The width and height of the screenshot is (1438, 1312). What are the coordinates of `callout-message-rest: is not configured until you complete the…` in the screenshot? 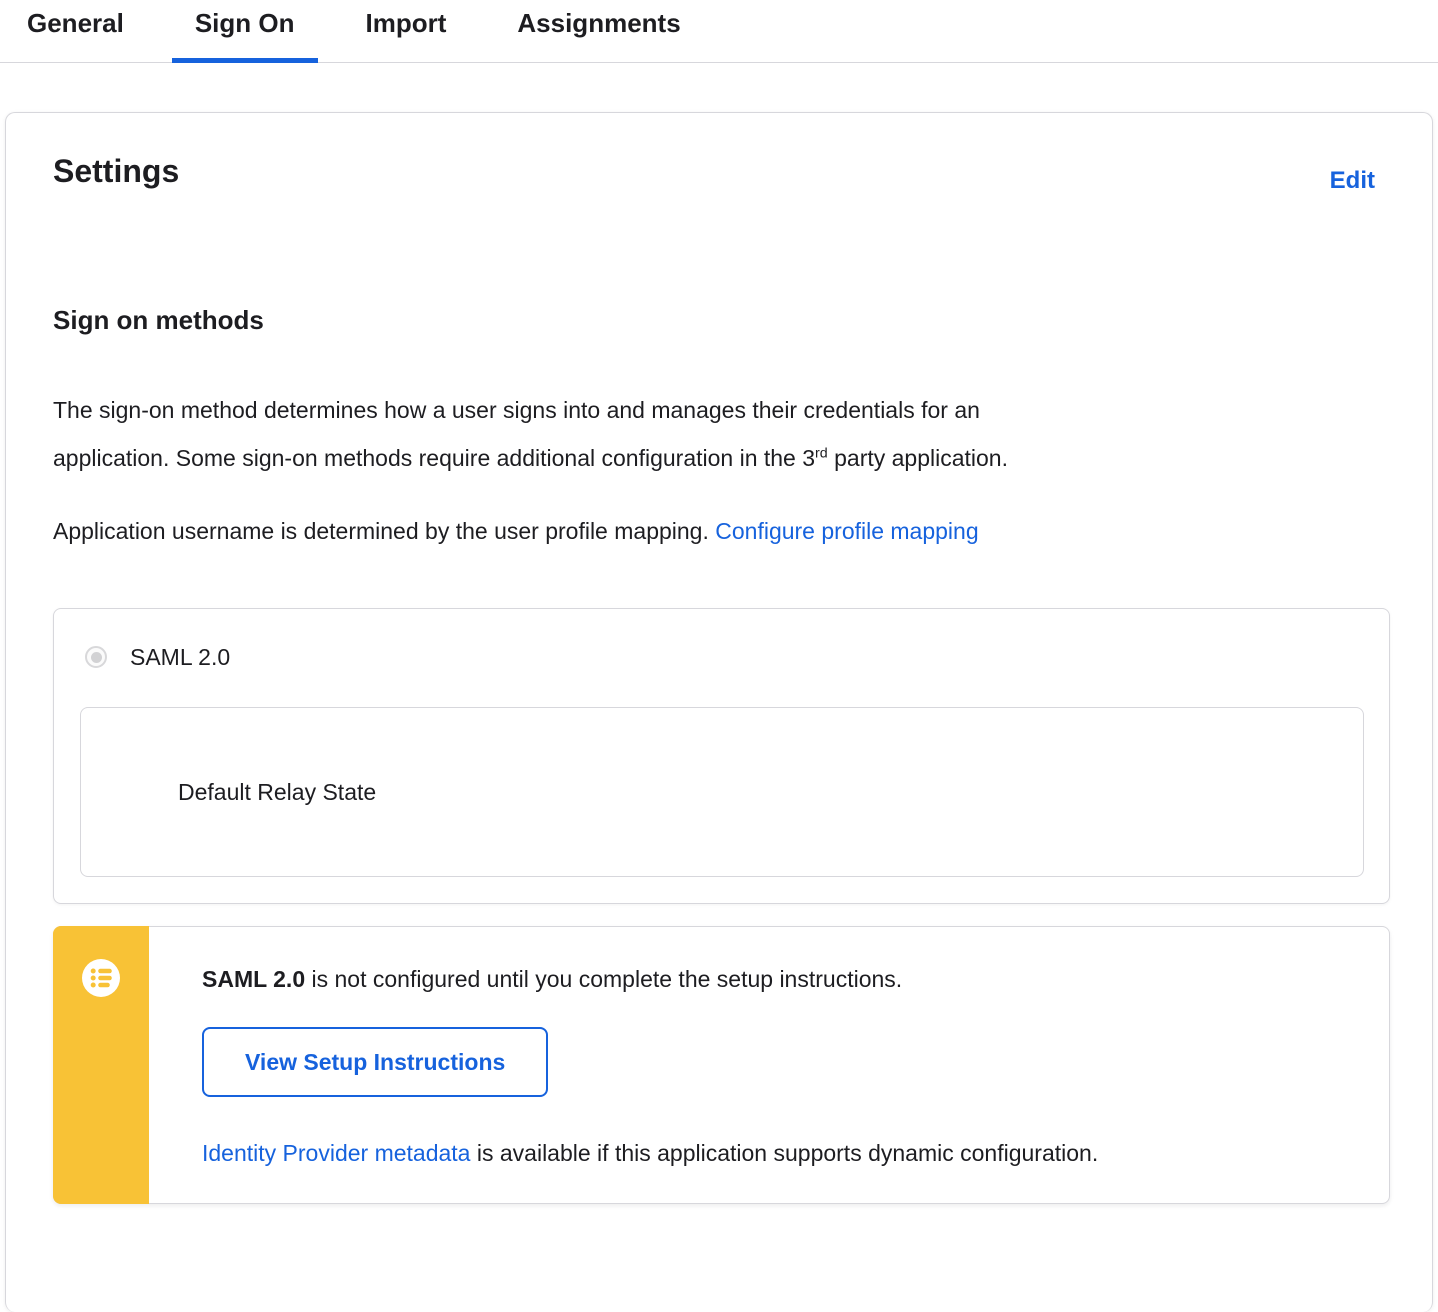 It's located at (604, 979).